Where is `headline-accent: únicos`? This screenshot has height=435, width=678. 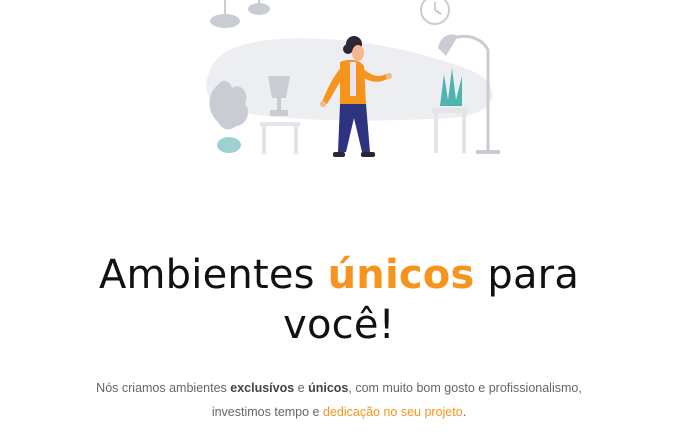
headline-accent: únicos is located at coordinates (401, 275).